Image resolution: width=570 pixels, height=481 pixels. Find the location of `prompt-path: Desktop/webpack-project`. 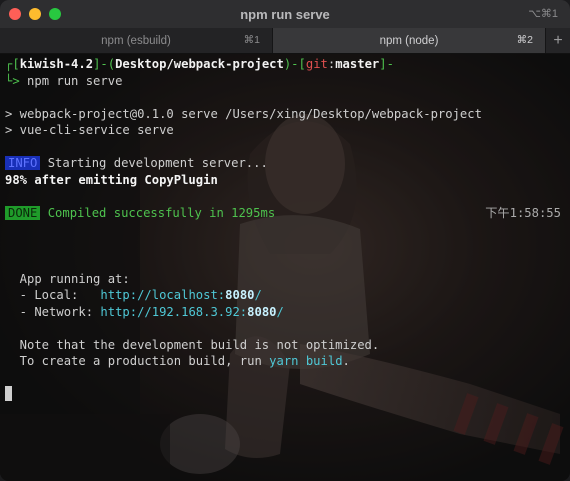

prompt-path: Desktop/webpack-project is located at coordinates (199, 64).